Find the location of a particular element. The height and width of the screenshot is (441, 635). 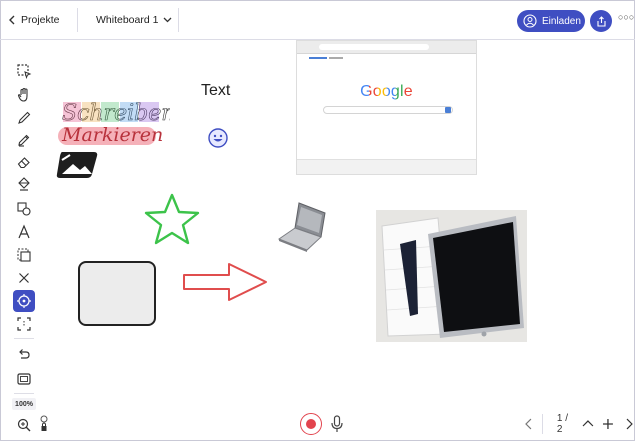

magnifier-plus-icon is located at coordinates (24, 425).